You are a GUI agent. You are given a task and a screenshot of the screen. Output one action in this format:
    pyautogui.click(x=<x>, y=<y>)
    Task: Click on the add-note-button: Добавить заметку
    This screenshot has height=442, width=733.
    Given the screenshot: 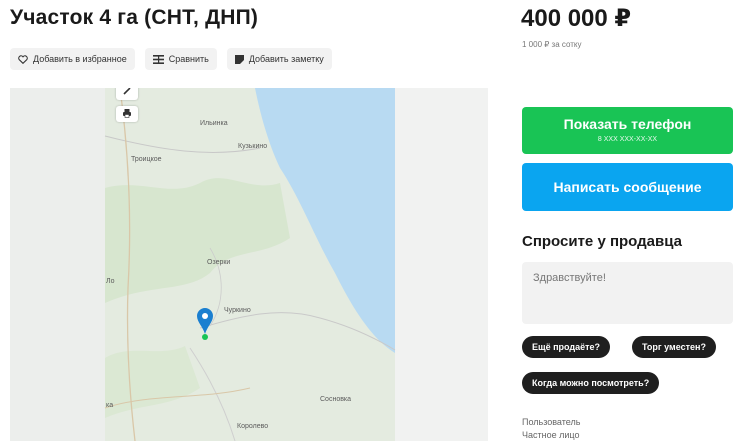 What is the action you would take?
    pyautogui.click(x=279, y=59)
    